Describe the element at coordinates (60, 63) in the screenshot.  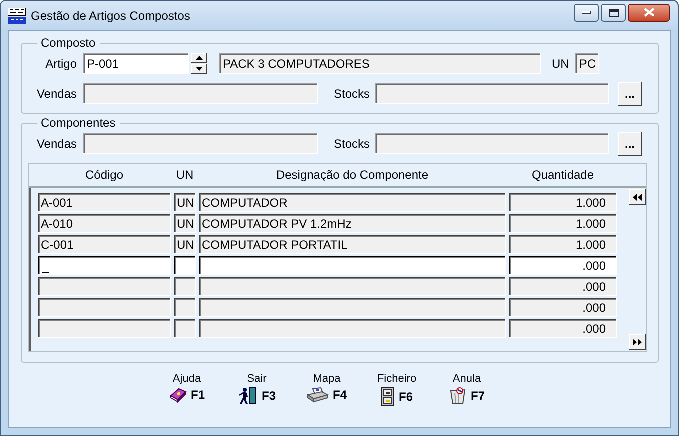
I see `field-label: Artigo` at that location.